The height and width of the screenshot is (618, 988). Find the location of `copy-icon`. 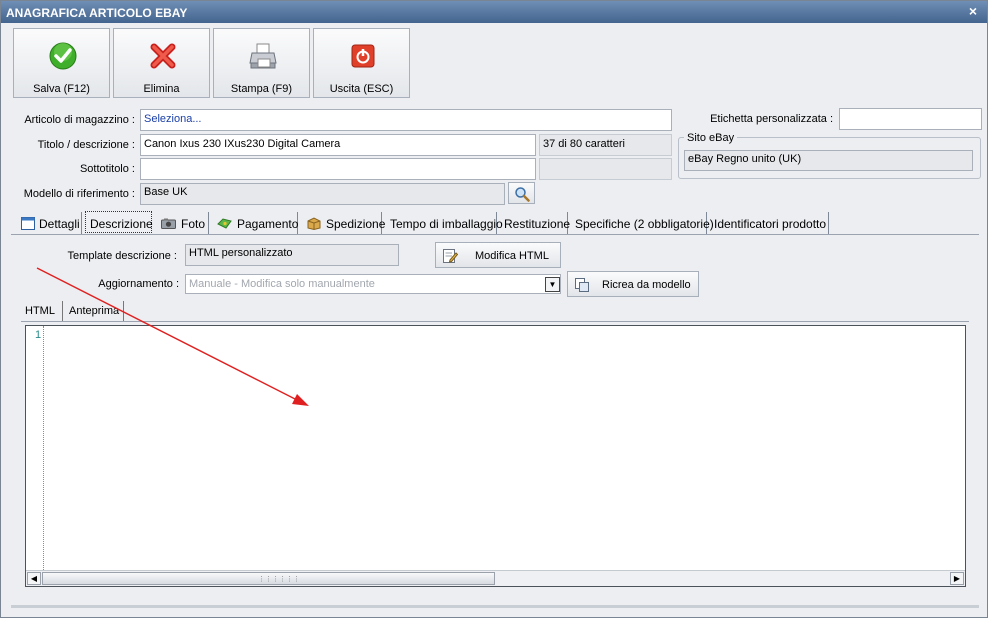

copy-icon is located at coordinates (582, 285).